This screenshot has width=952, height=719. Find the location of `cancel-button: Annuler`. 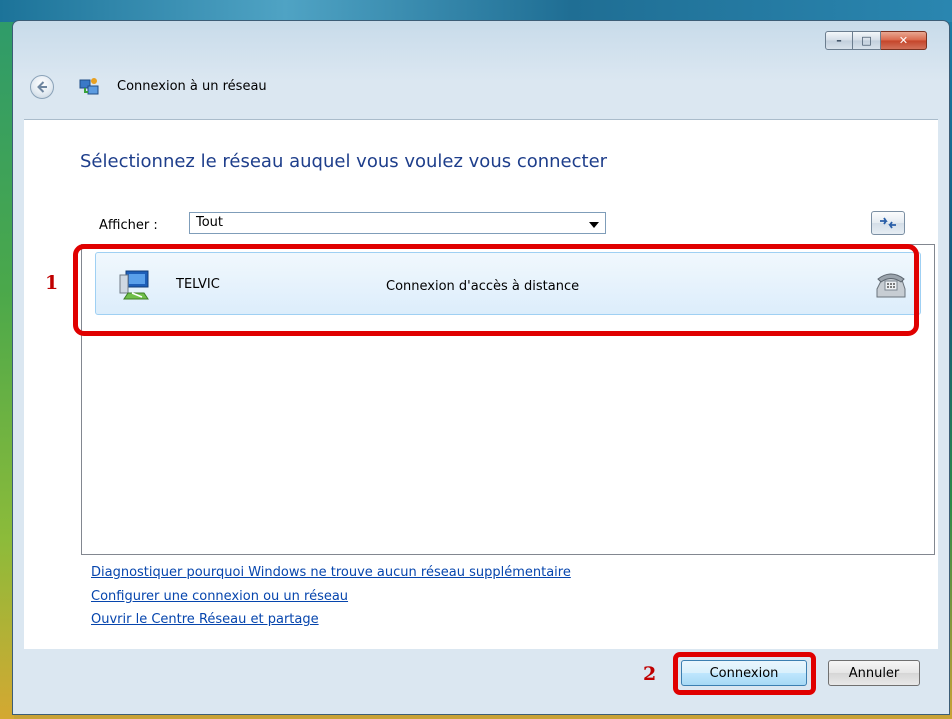

cancel-button: Annuler is located at coordinates (874, 673).